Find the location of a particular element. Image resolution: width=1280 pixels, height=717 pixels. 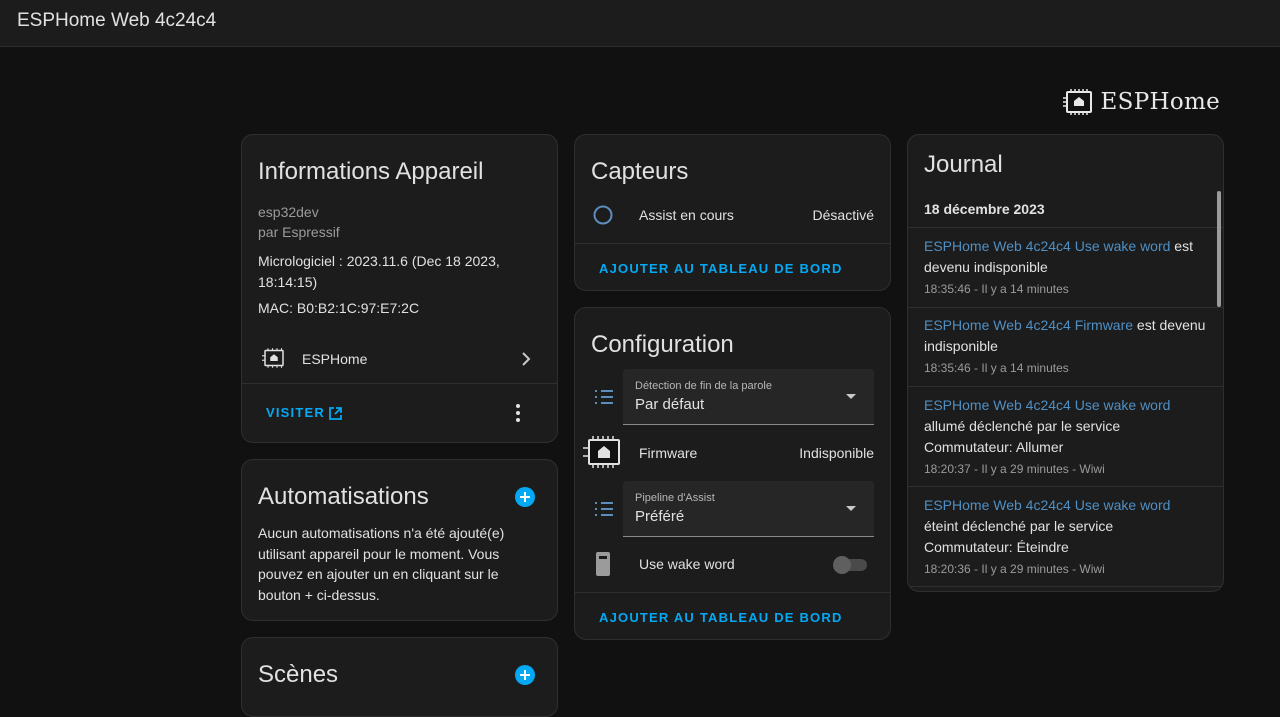

speaker-device-icon is located at coordinates (603, 564).